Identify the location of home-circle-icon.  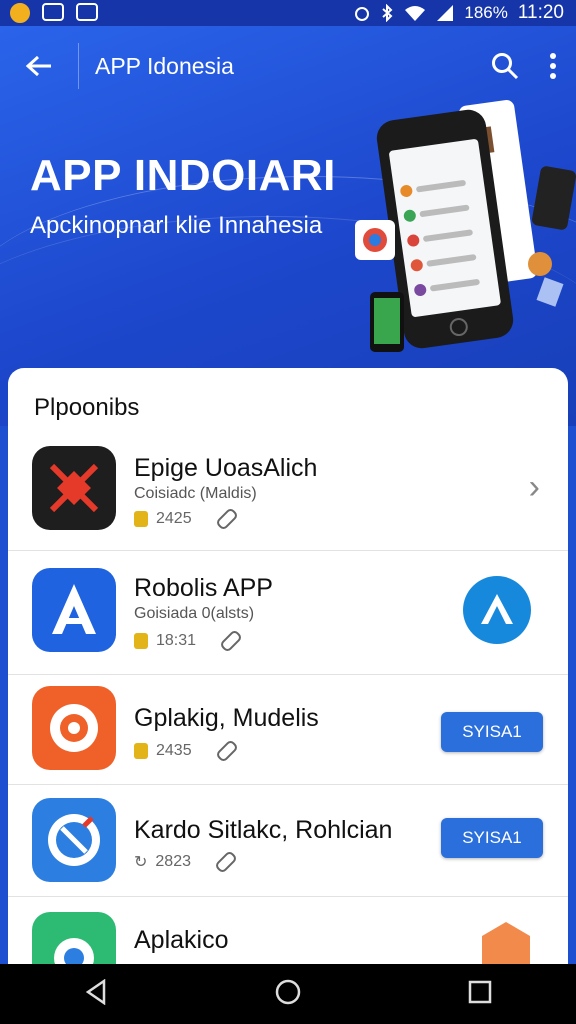
(288, 991).